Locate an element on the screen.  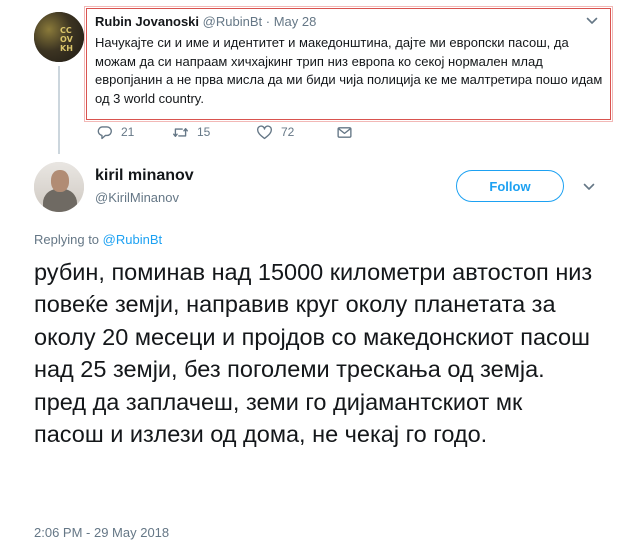
retweet-icon is located at coordinates (180, 132).